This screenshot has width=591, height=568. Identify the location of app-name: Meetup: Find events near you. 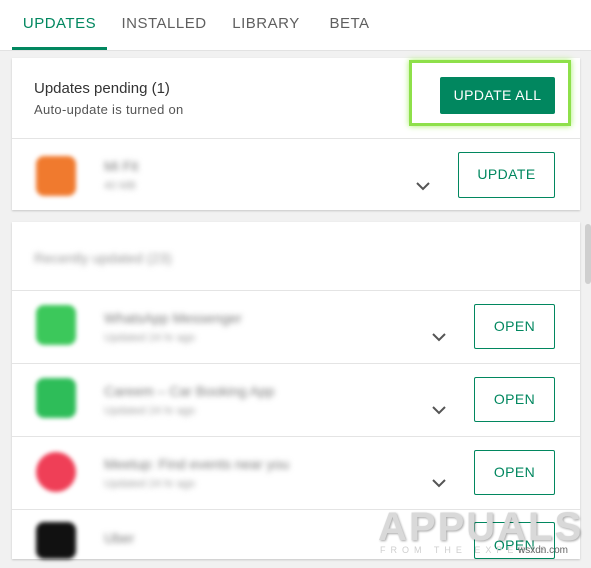
(197, 464).